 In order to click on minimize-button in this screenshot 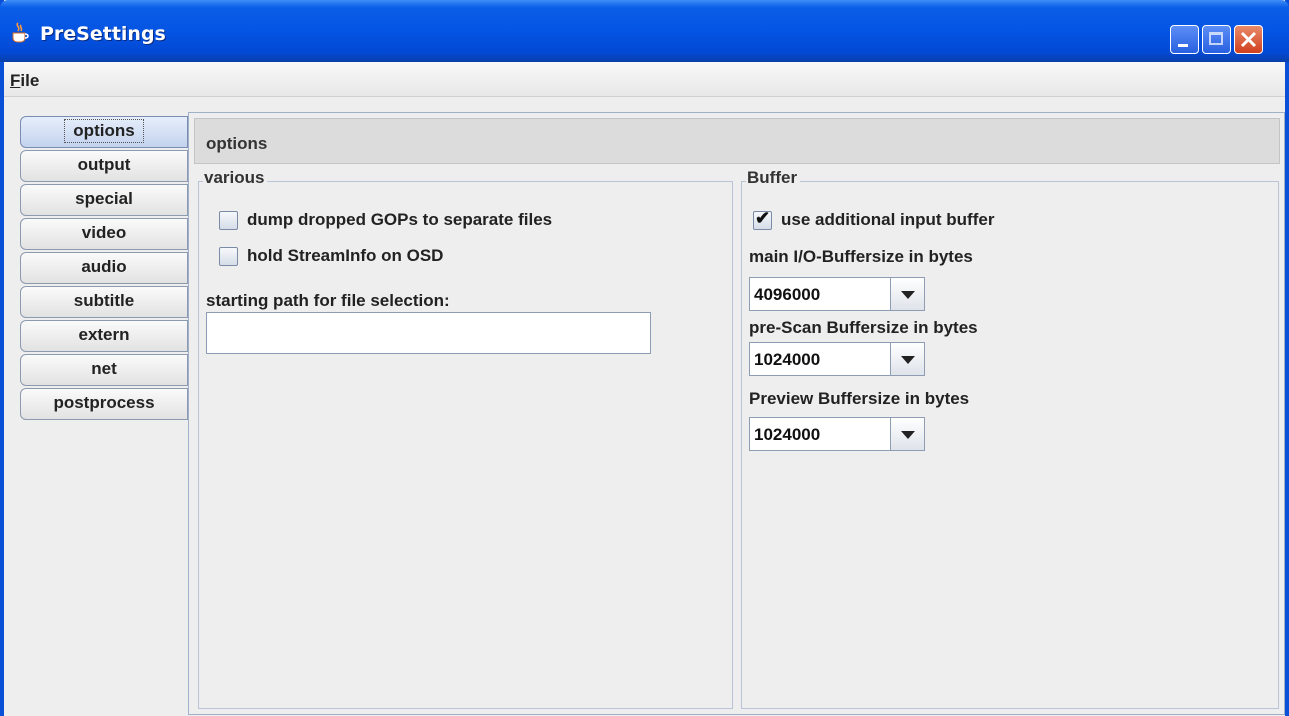, I will do `click(1184, 39)`.